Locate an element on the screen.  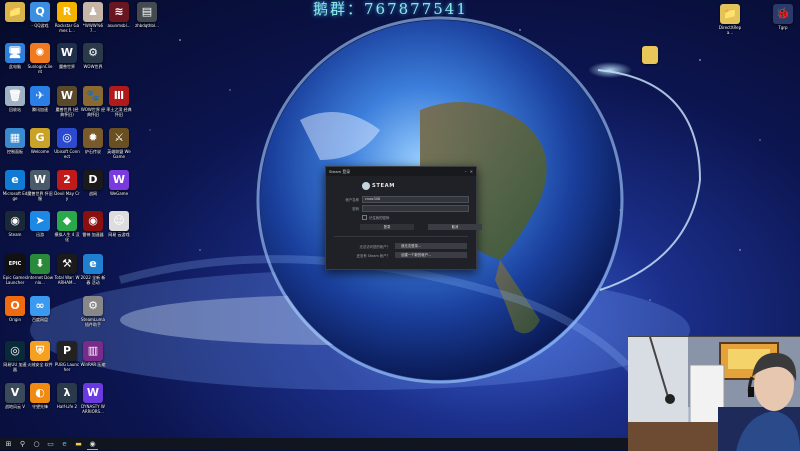
desktop-icon: W 魔兽世界 is located at coordinates (67, 58).